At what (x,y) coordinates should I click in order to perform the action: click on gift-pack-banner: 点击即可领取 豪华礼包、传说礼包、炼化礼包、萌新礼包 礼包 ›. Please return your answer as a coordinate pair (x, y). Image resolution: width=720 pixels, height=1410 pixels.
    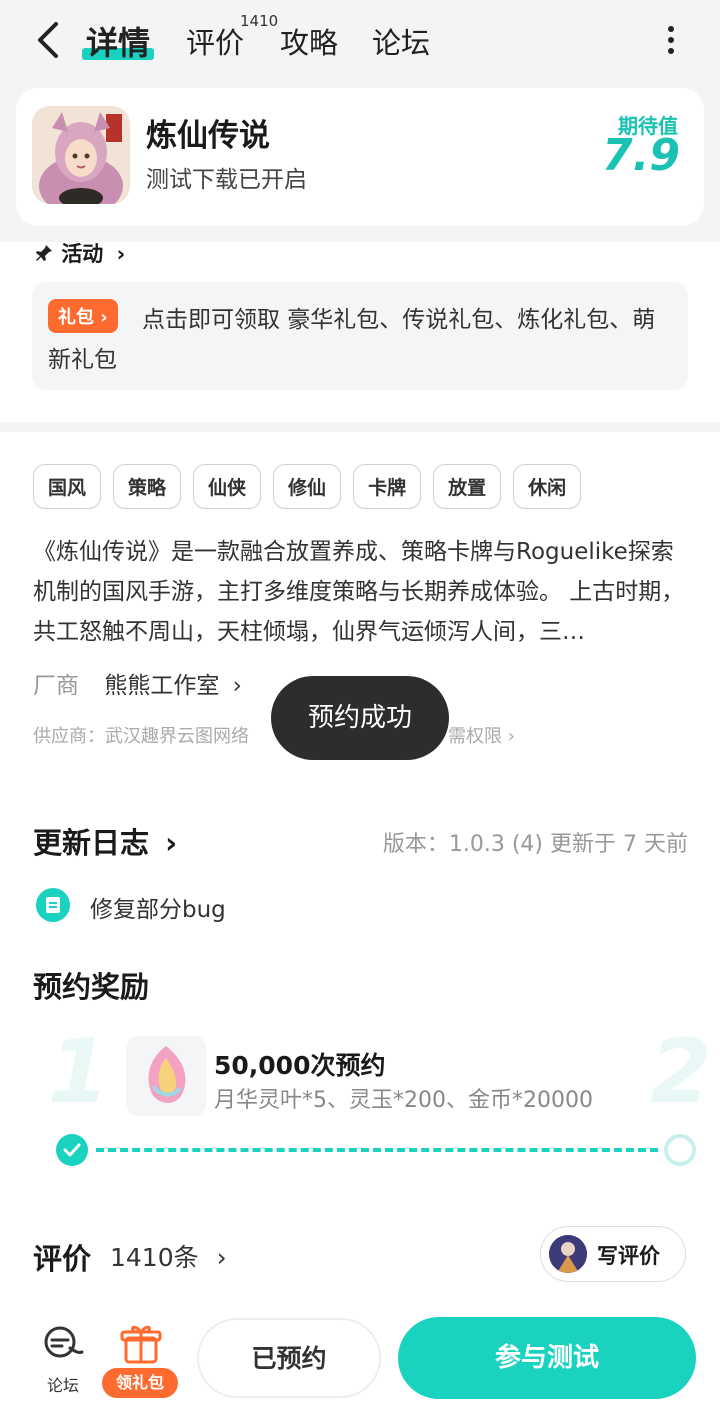
    Looking at the image, I should click on (360, 336).